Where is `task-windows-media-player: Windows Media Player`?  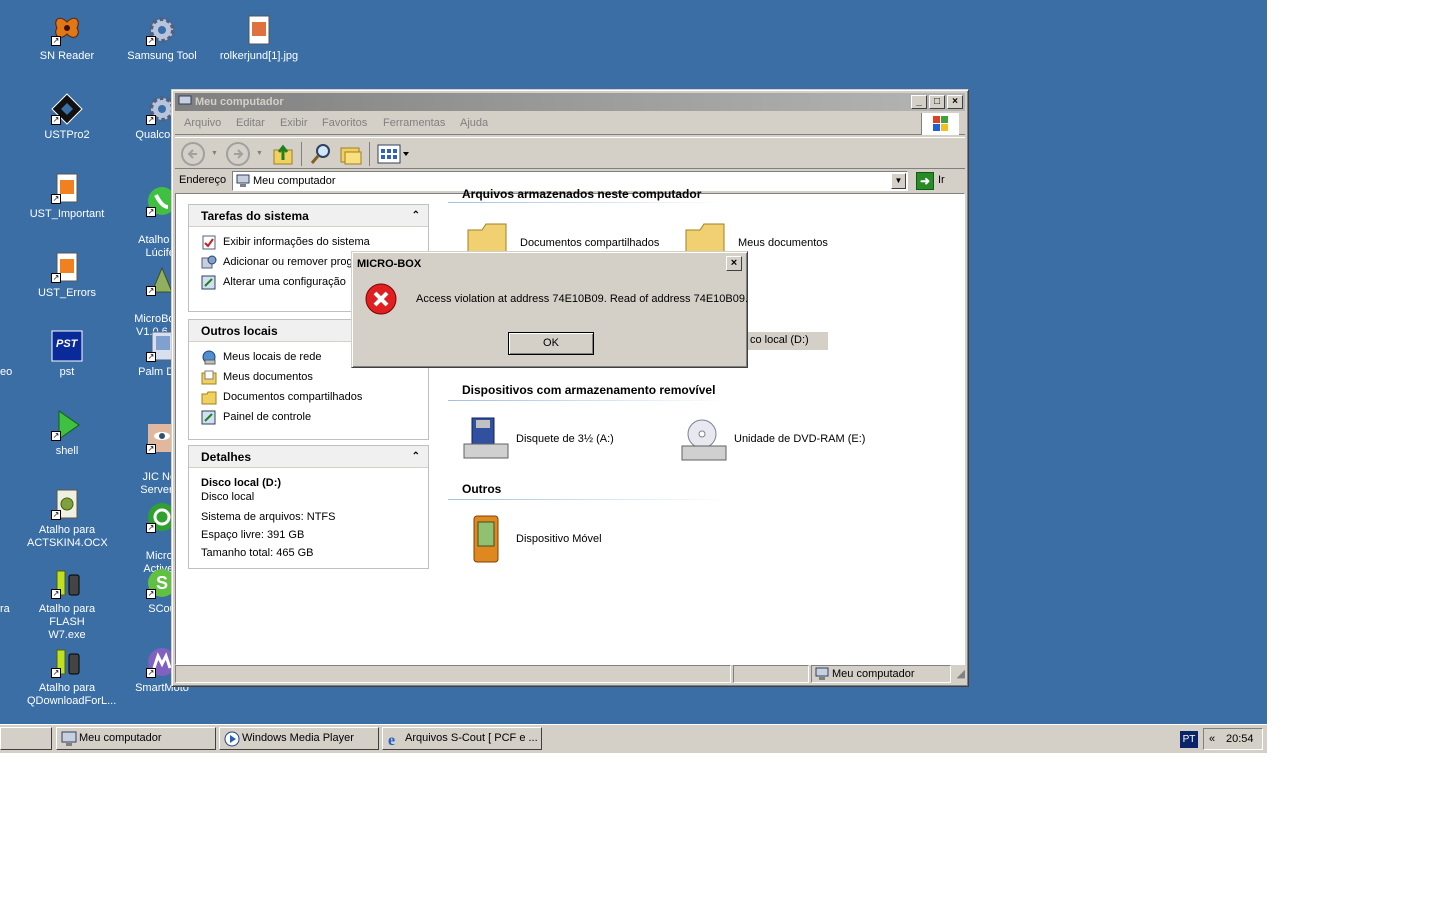
task-windows-media-player: Windows Media Player is located at coordinates (299, 738).